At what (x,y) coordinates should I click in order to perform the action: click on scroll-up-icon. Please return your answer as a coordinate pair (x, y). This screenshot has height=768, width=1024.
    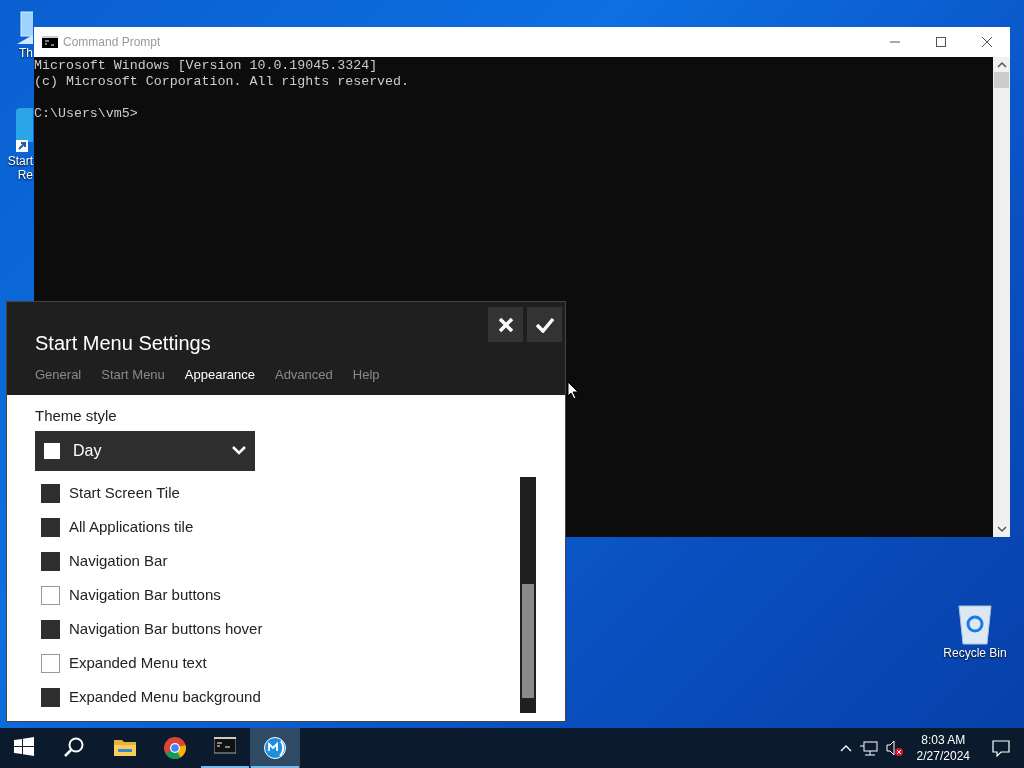
    Looking at the image, I should click on (1001, 65).